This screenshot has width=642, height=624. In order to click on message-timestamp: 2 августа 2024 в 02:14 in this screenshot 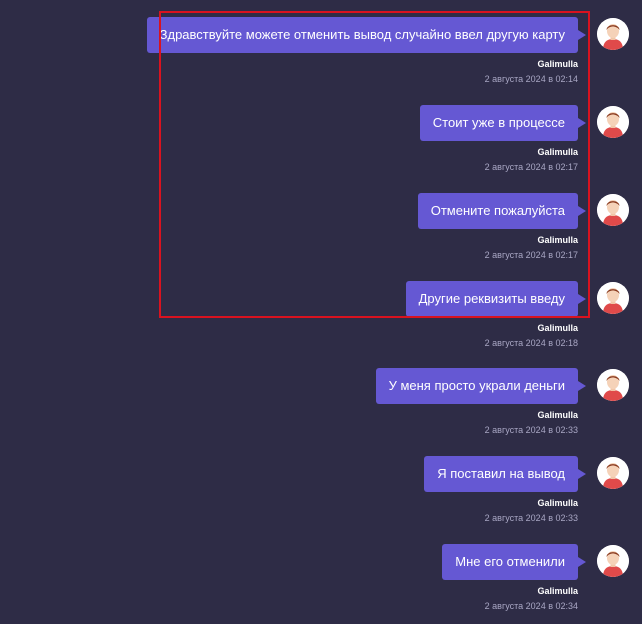, I will do `click(531, 79)`.